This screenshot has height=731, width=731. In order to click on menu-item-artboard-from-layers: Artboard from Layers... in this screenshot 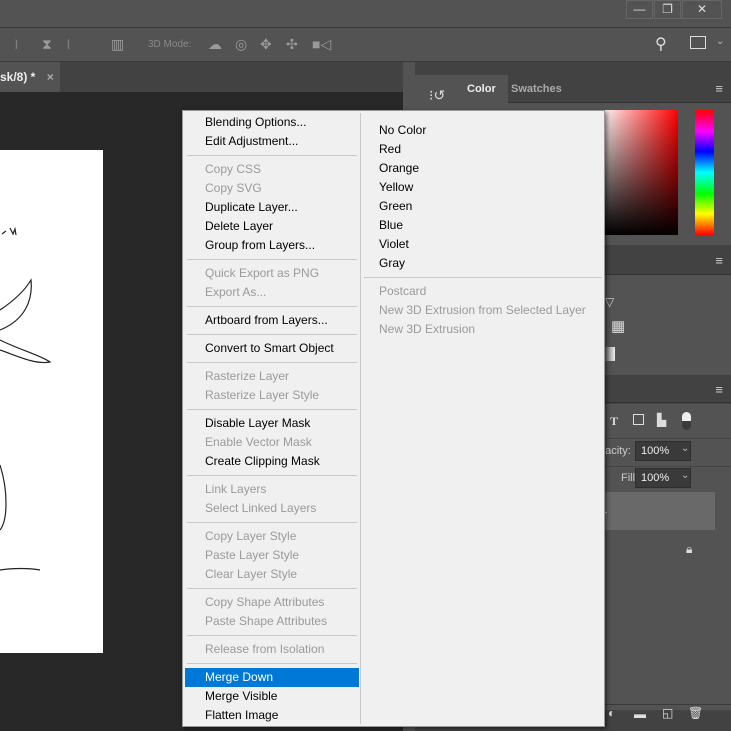, I will do `click(272, 320)`.